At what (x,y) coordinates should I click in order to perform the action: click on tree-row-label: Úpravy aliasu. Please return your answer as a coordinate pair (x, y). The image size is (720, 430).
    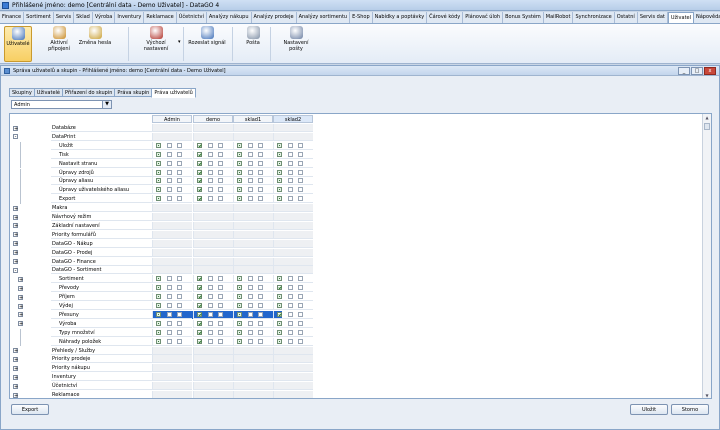
    Looking at the image, I should click on (101, 181).